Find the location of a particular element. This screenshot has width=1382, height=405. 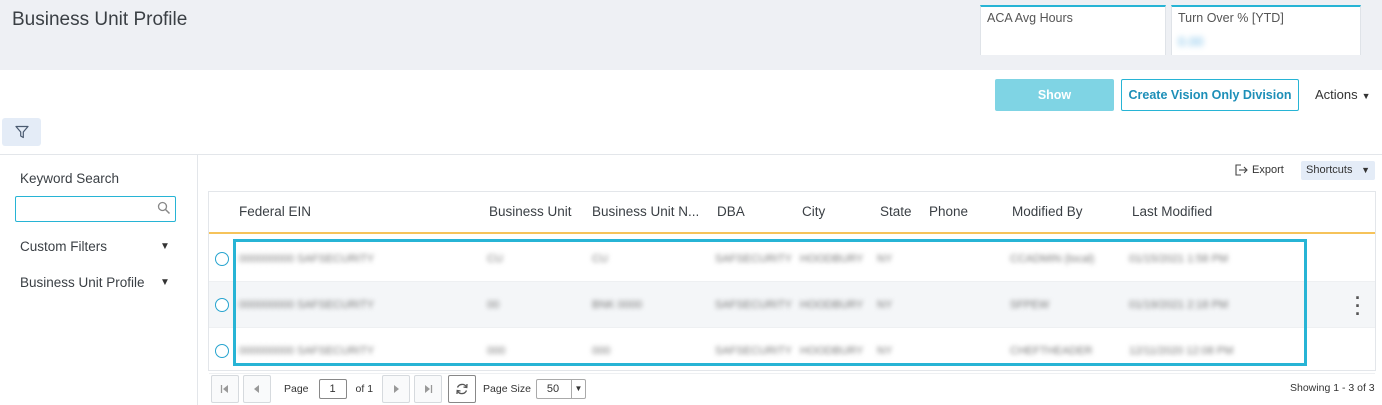

kpi-card-turn-over: Turn Over % [YTD] 0.00 is located at coordinates (1266, 30).